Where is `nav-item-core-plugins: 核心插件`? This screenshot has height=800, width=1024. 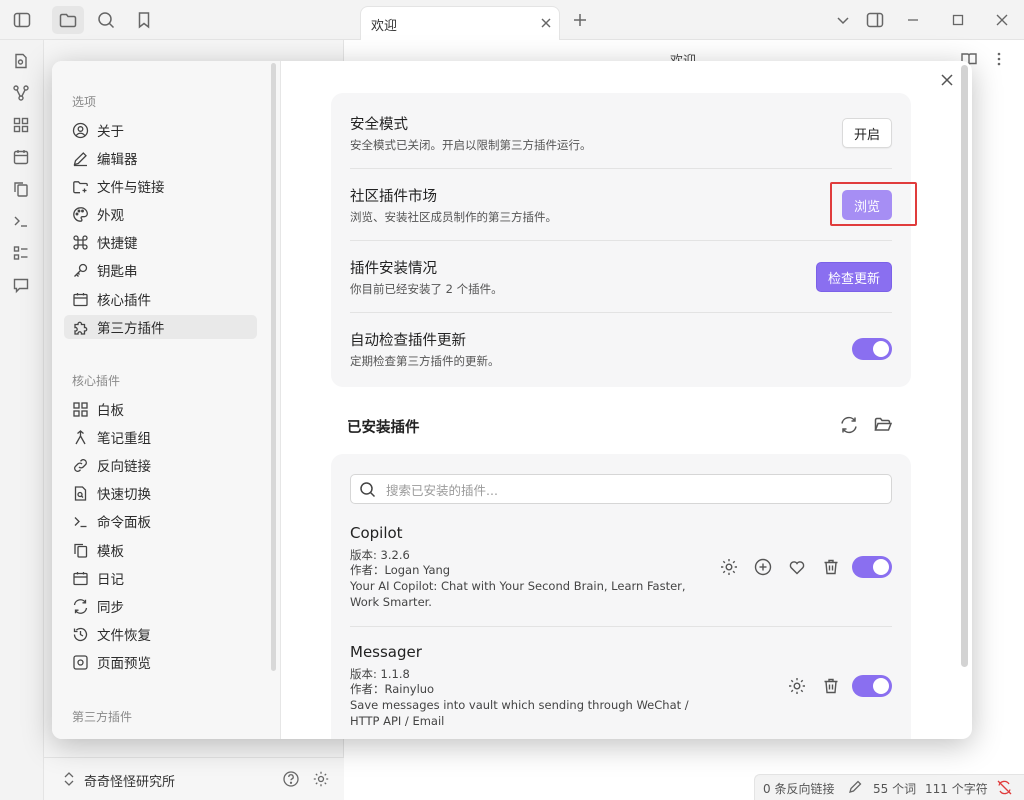
nav-item-core-plugins: 核心插件 is located at coordinates (160, 299).